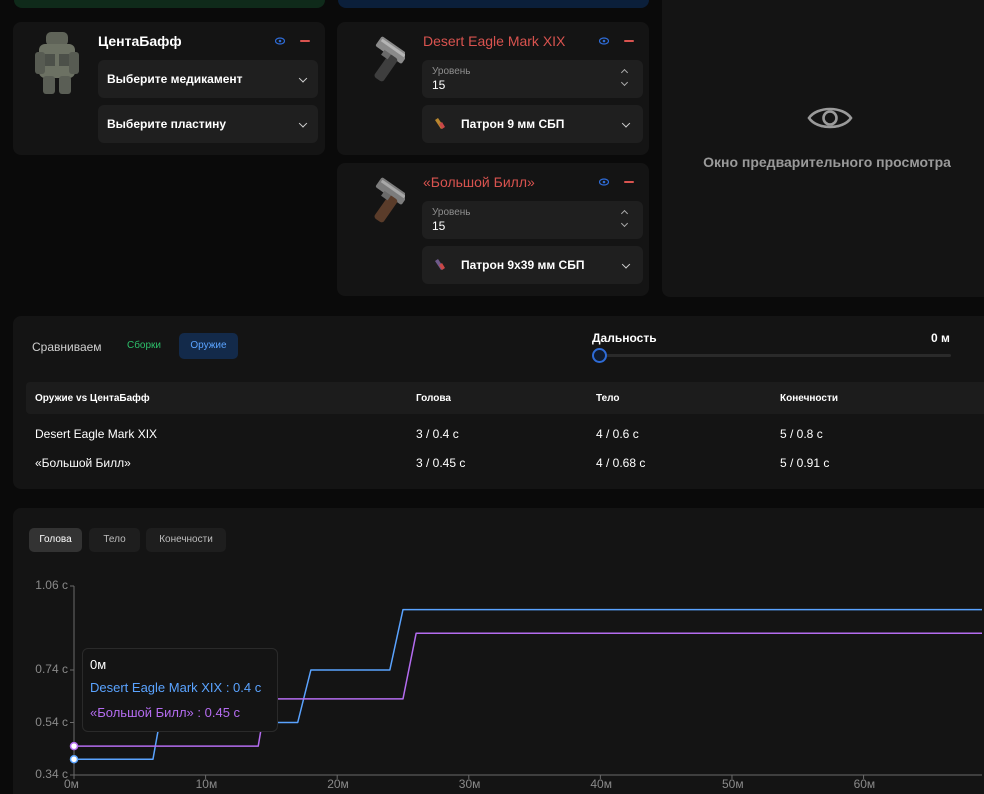  Describe the element at coordinates (338, 784) in the screenshot. I see `x-tick-label: 20м` at that location.